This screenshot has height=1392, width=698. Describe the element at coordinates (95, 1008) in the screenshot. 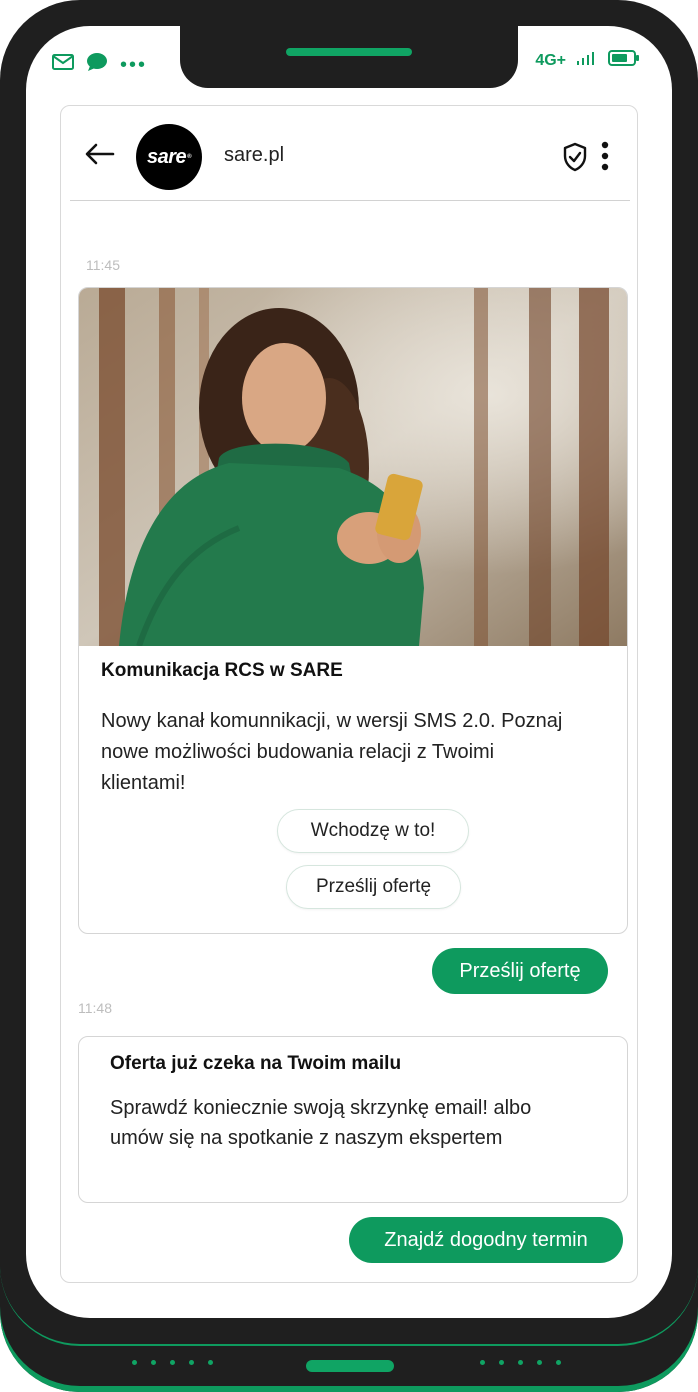

I see `message-timestamp: 11:48` at that location.